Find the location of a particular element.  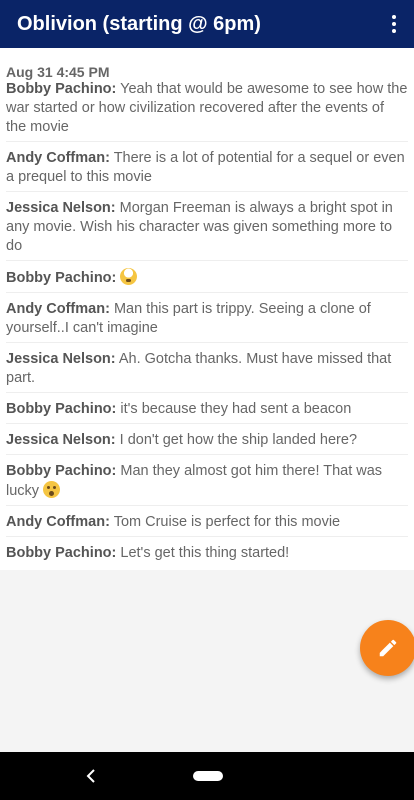

app-bar: Oblivion (starting @ 6pm) is located at coordinates (207, 24).